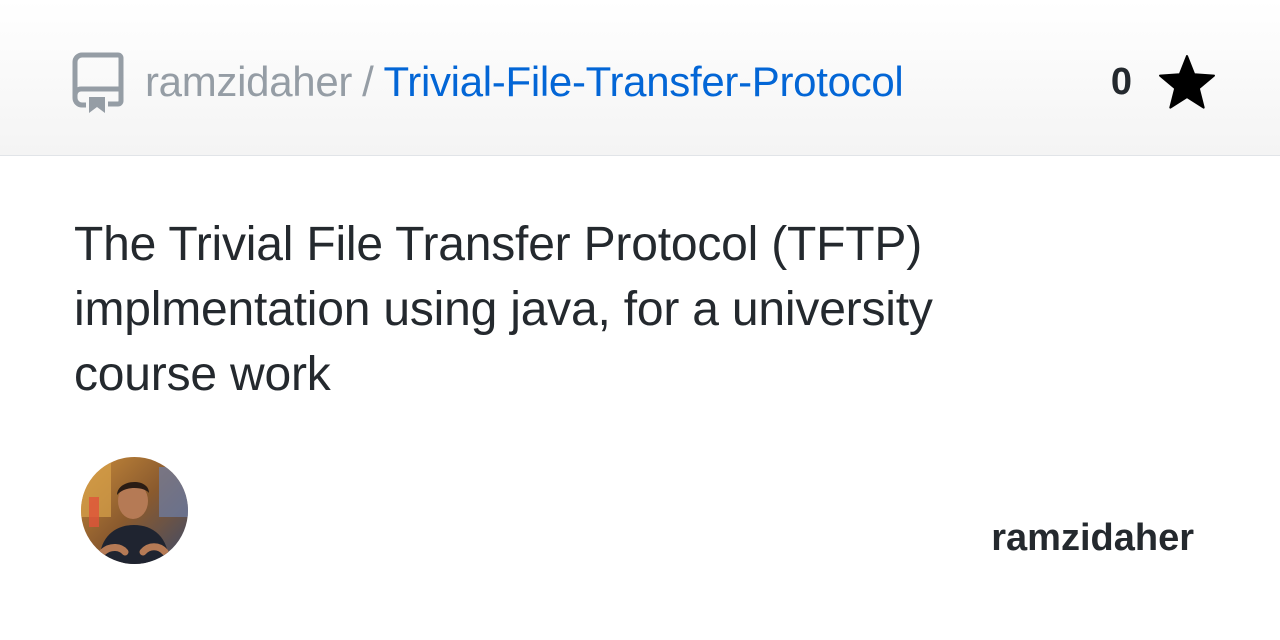 This screenshot has width=1280, height=640. I want to click on repo-icon, so click(98, 82).